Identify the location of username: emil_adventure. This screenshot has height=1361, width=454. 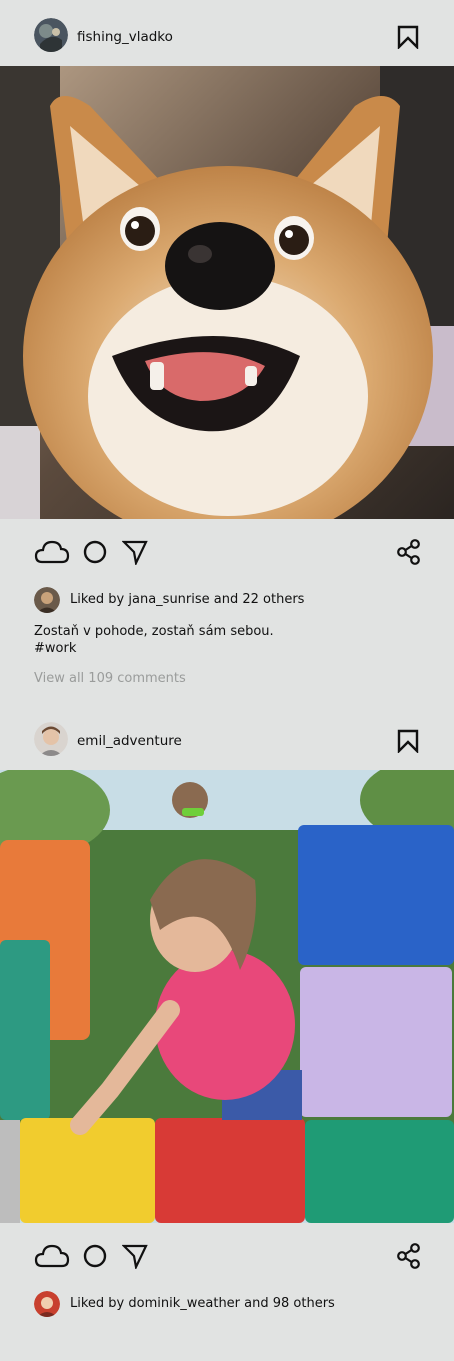
(129, 741).